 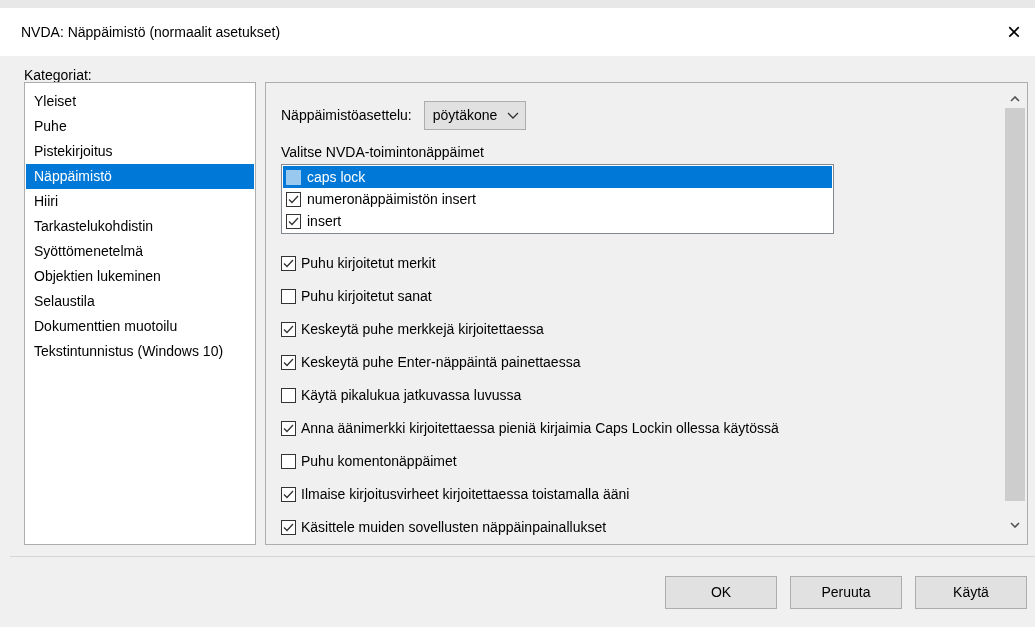 What do you see at coordinates (411, 395) in the screenshot?
I see `checkbox-label: Käytä pikalukua jatkuvassa luvussa` at bounding box center [411, 395].